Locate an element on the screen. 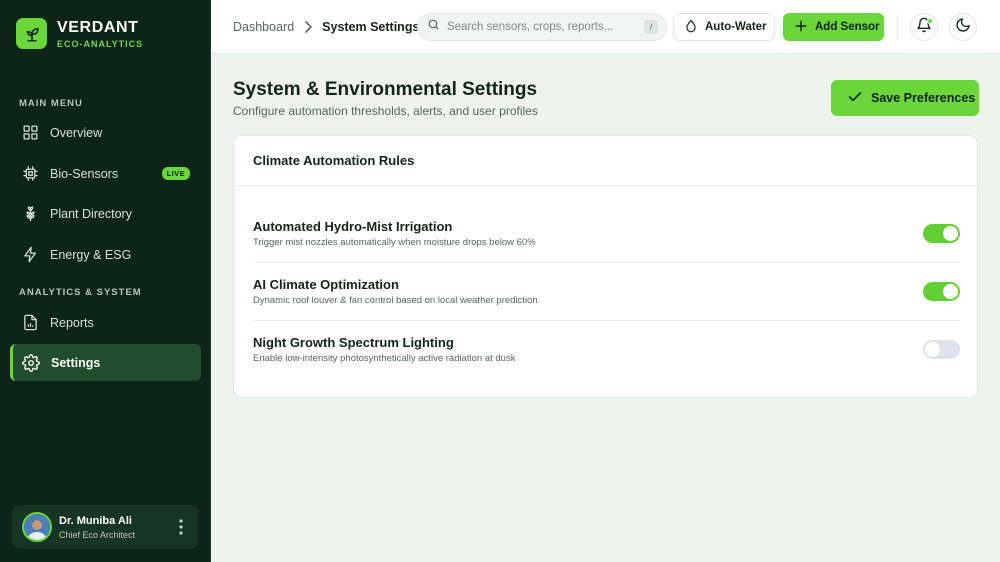  section-title-analytics: ANALYTICS & SYSTEM is located at coordinates (80, 292).